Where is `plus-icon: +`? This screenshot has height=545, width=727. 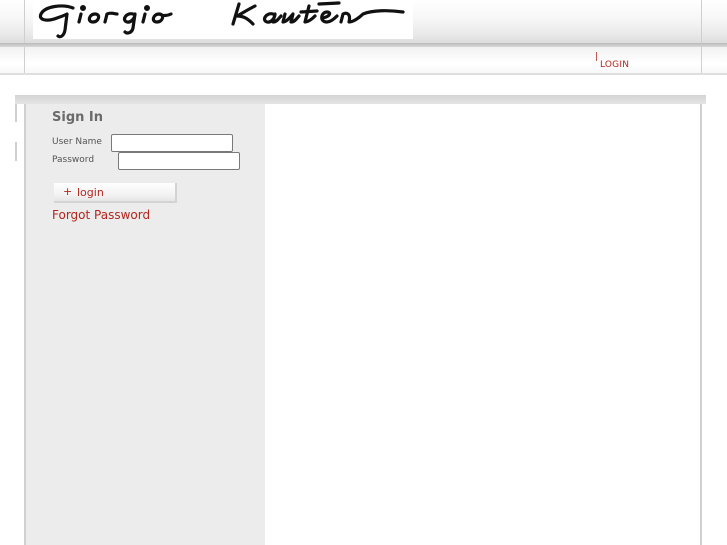
plus-icon: + is located at coordinates (68, 191).